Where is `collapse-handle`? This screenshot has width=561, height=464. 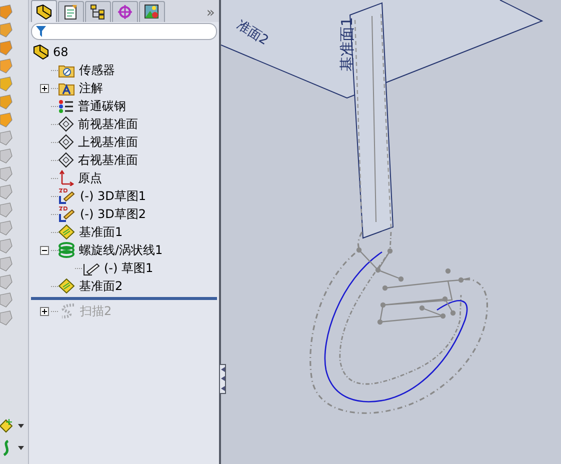 collapse-handle is located at coordinates (223, 379).